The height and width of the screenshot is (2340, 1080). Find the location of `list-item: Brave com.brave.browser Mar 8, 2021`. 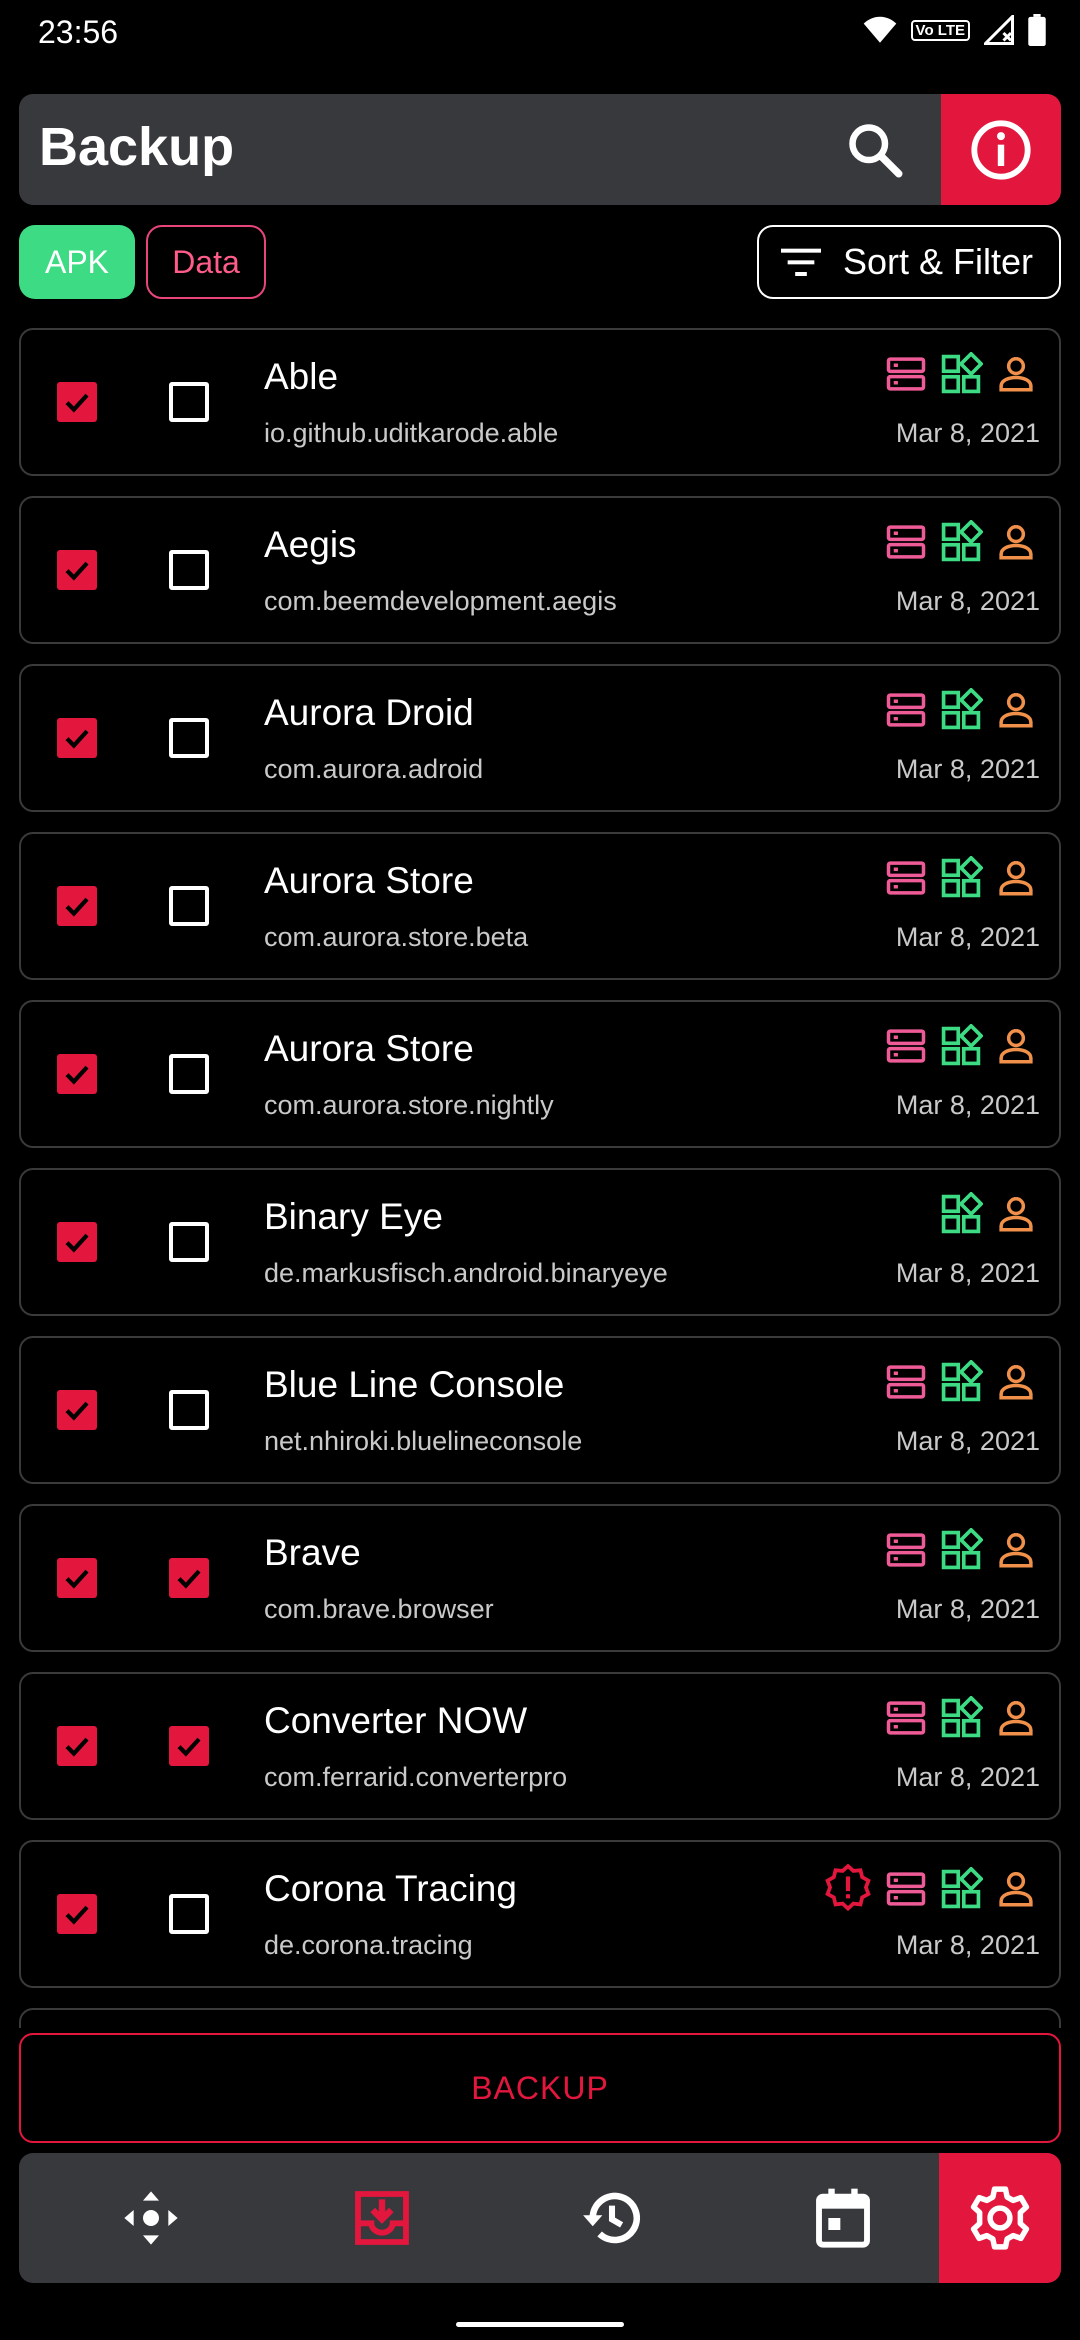

list-item: Brave com.brave.browser Mar 8, 2021 is located at coordinates (540, 1578).